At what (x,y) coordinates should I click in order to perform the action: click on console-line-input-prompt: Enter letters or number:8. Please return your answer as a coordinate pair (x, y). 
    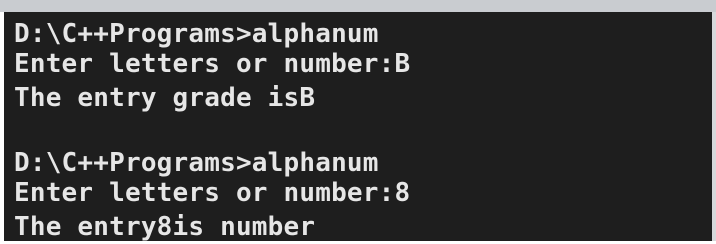
    Looking at the image, I should click on (212, 193).